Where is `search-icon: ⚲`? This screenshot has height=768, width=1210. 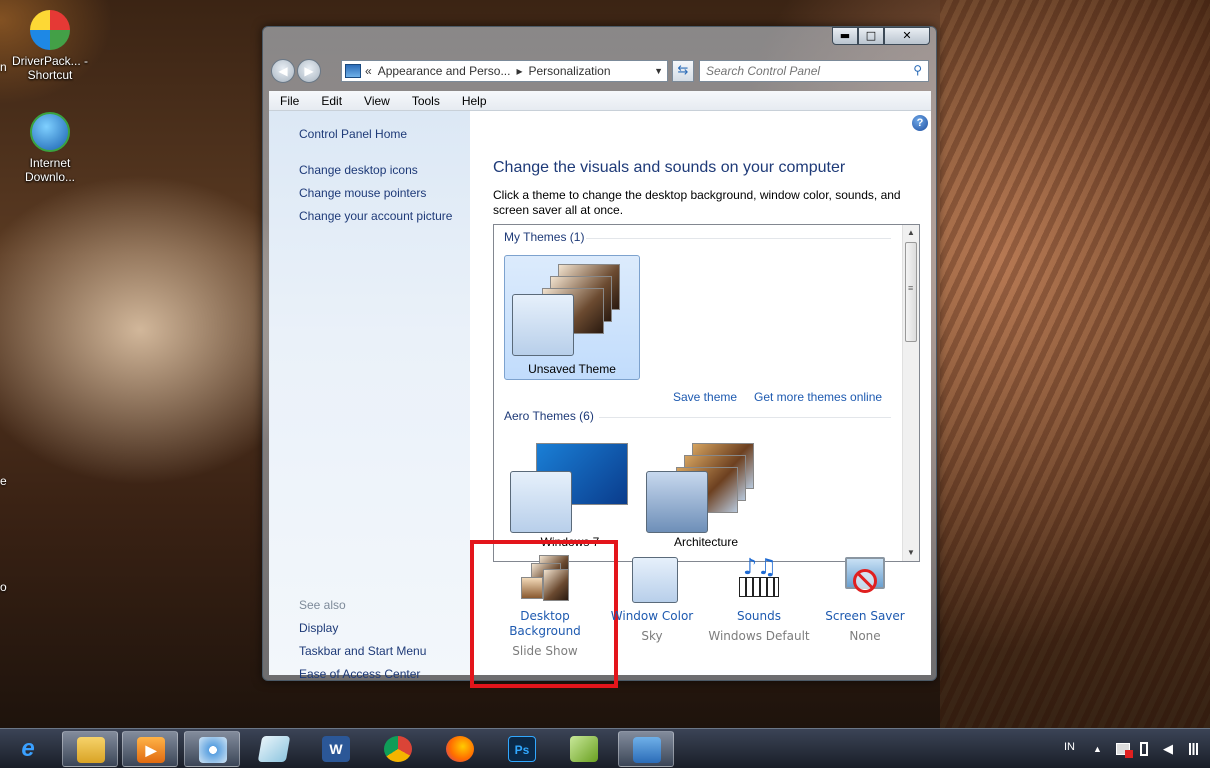 search-icon: ⚲ is located at coordinates (917, 70).